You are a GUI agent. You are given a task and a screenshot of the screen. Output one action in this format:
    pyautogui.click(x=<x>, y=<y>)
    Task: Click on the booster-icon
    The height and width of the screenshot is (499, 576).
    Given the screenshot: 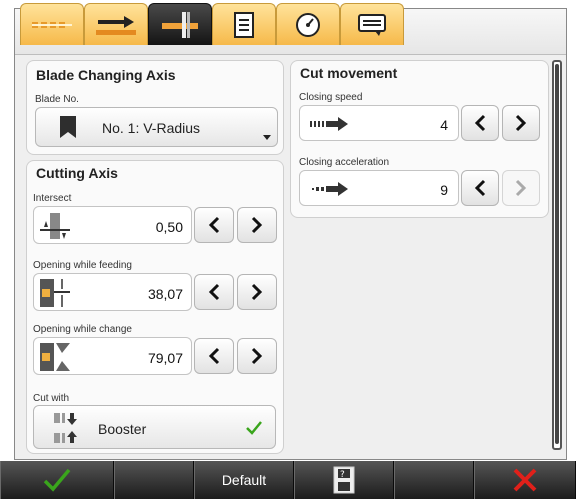 What is the action you would take?
    pyautogui.click(x=65, y=428)
    